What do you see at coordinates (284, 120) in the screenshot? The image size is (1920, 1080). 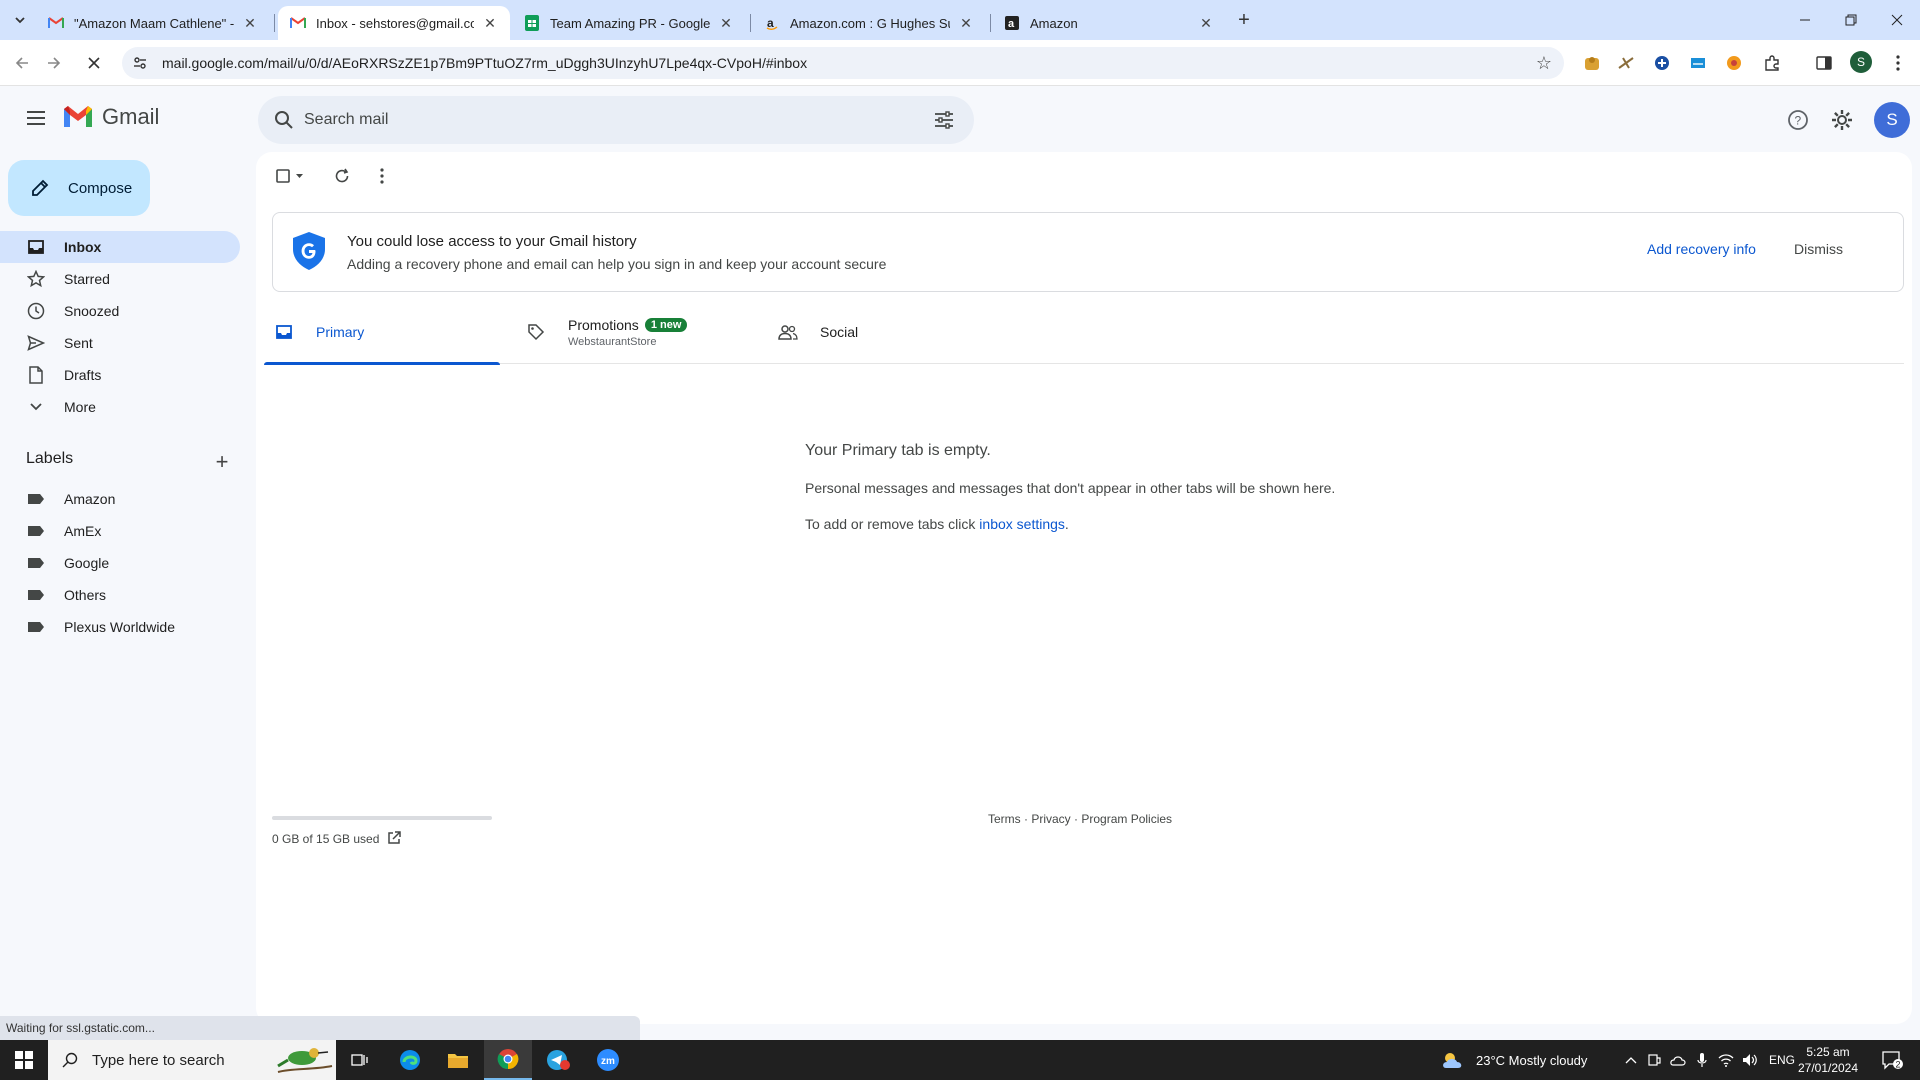 I see `search-icon` at bounding box center [284, 120].